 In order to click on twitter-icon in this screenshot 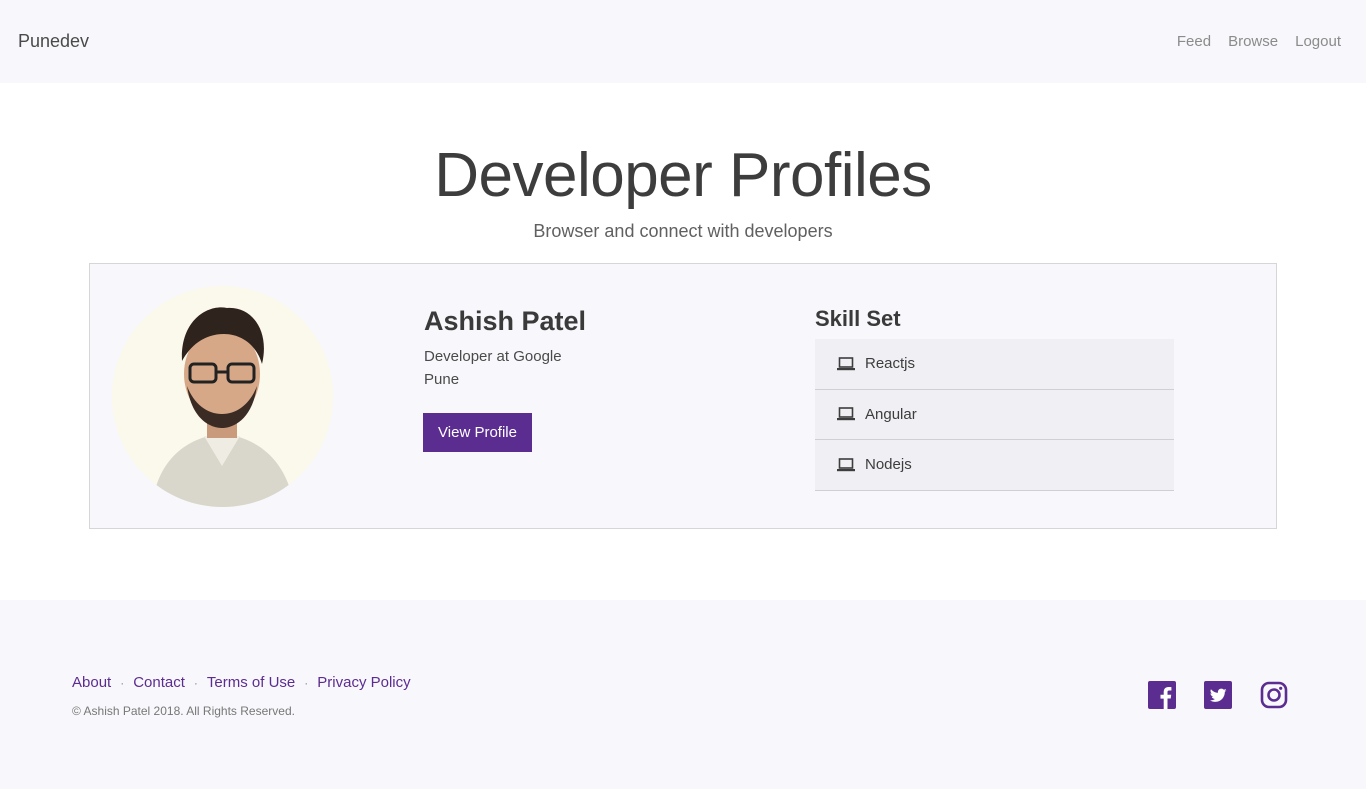, I will do `click(1218, 695)`.